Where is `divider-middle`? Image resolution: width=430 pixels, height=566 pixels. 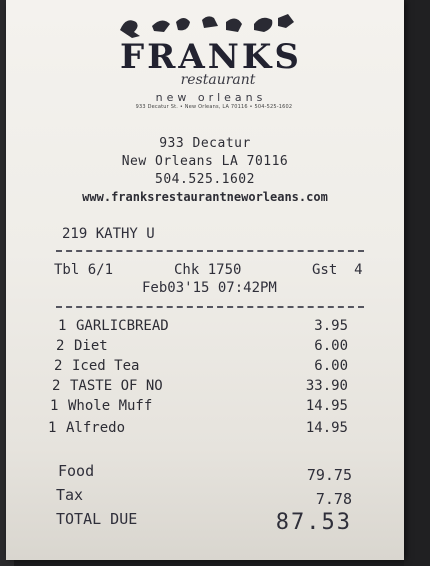
divider-middle is located at coordinates (210, 307).